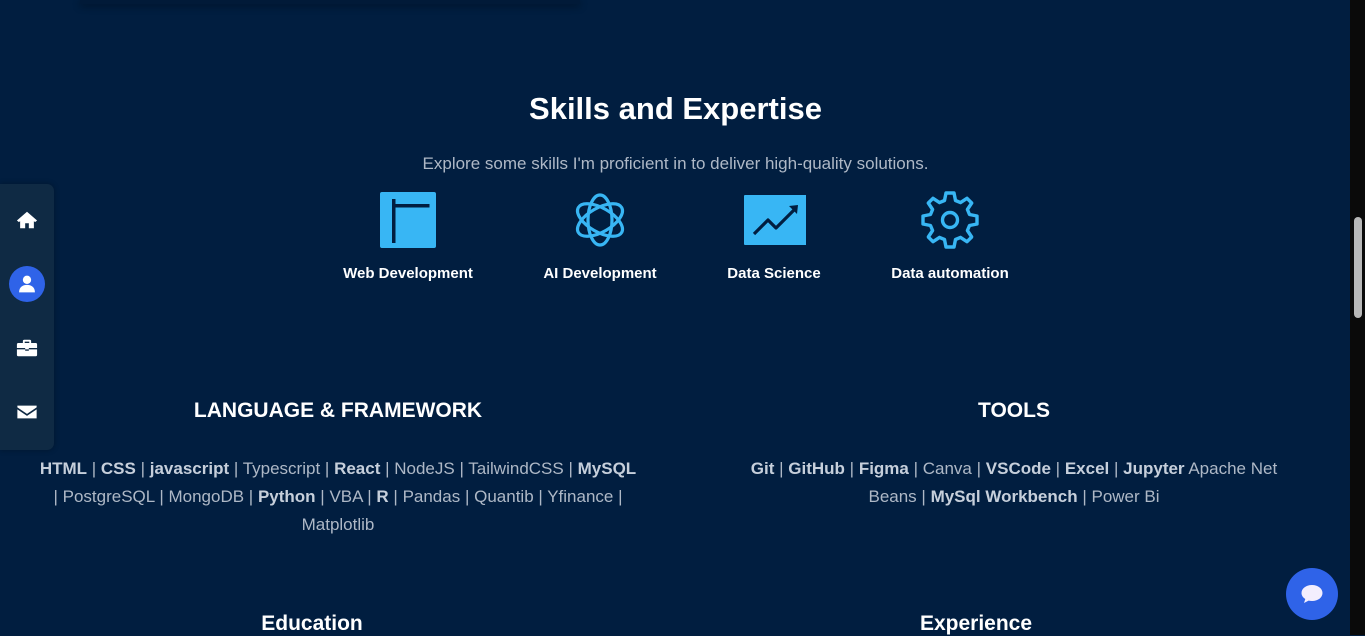 Image resolution: width=1365 pixels, height=636 pixels. I want to click on scrollbar-thumb, so click(1358, 267).